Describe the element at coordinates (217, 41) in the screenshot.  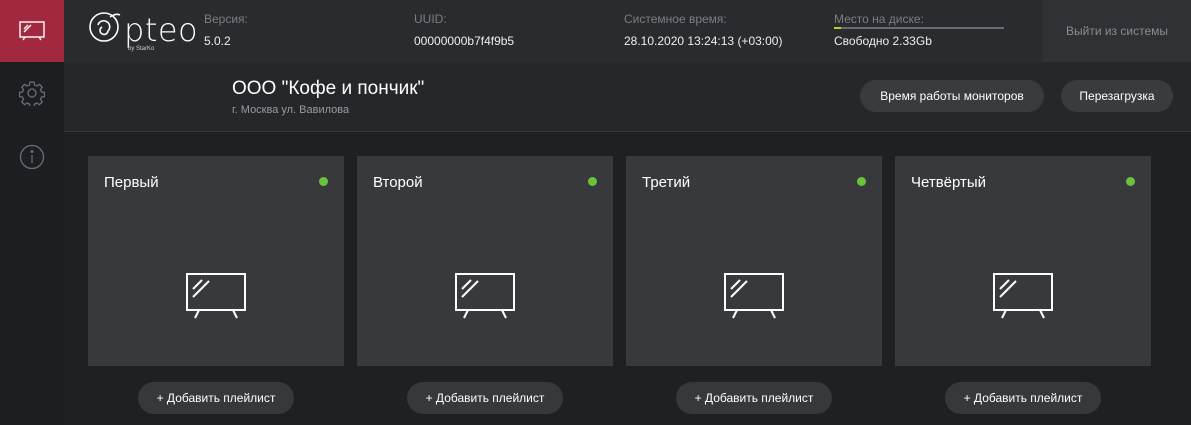
I see `version-value: 5.0.2` at that location.